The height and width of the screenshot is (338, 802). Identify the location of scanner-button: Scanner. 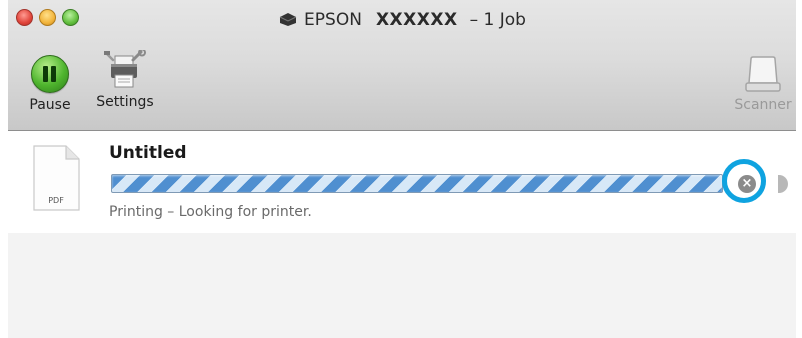
(763, 84).